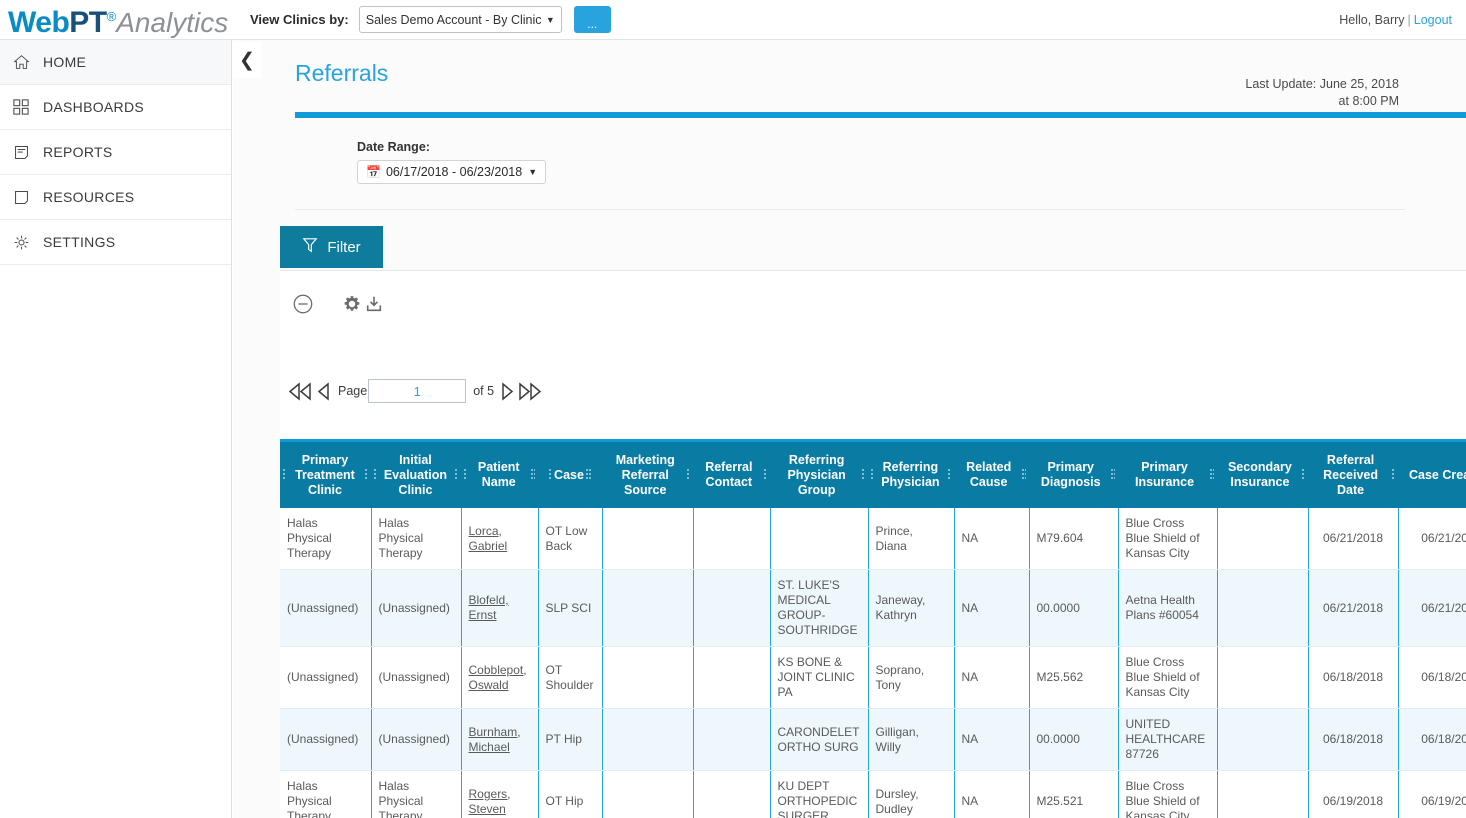  I want to click on patient-name-link: Blofeld, Ernst, so click(489, 607).